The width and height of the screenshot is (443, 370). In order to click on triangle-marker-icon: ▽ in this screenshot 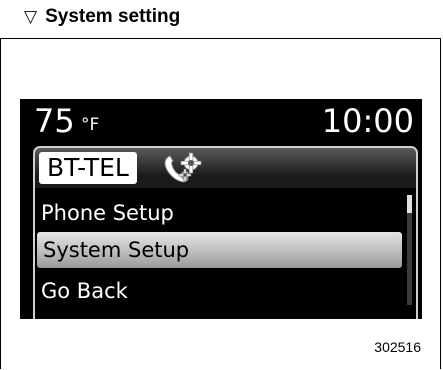, I will do `click(31, 16)`.